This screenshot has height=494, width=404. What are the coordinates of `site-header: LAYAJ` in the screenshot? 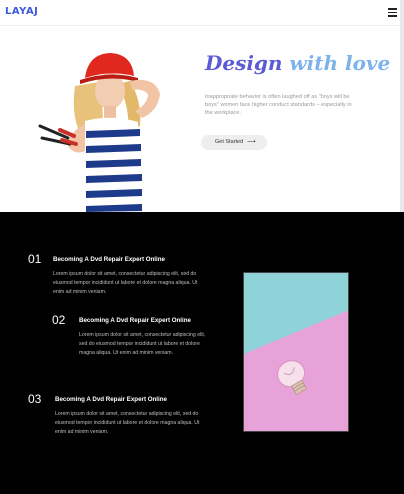 It's located at (200, 13).